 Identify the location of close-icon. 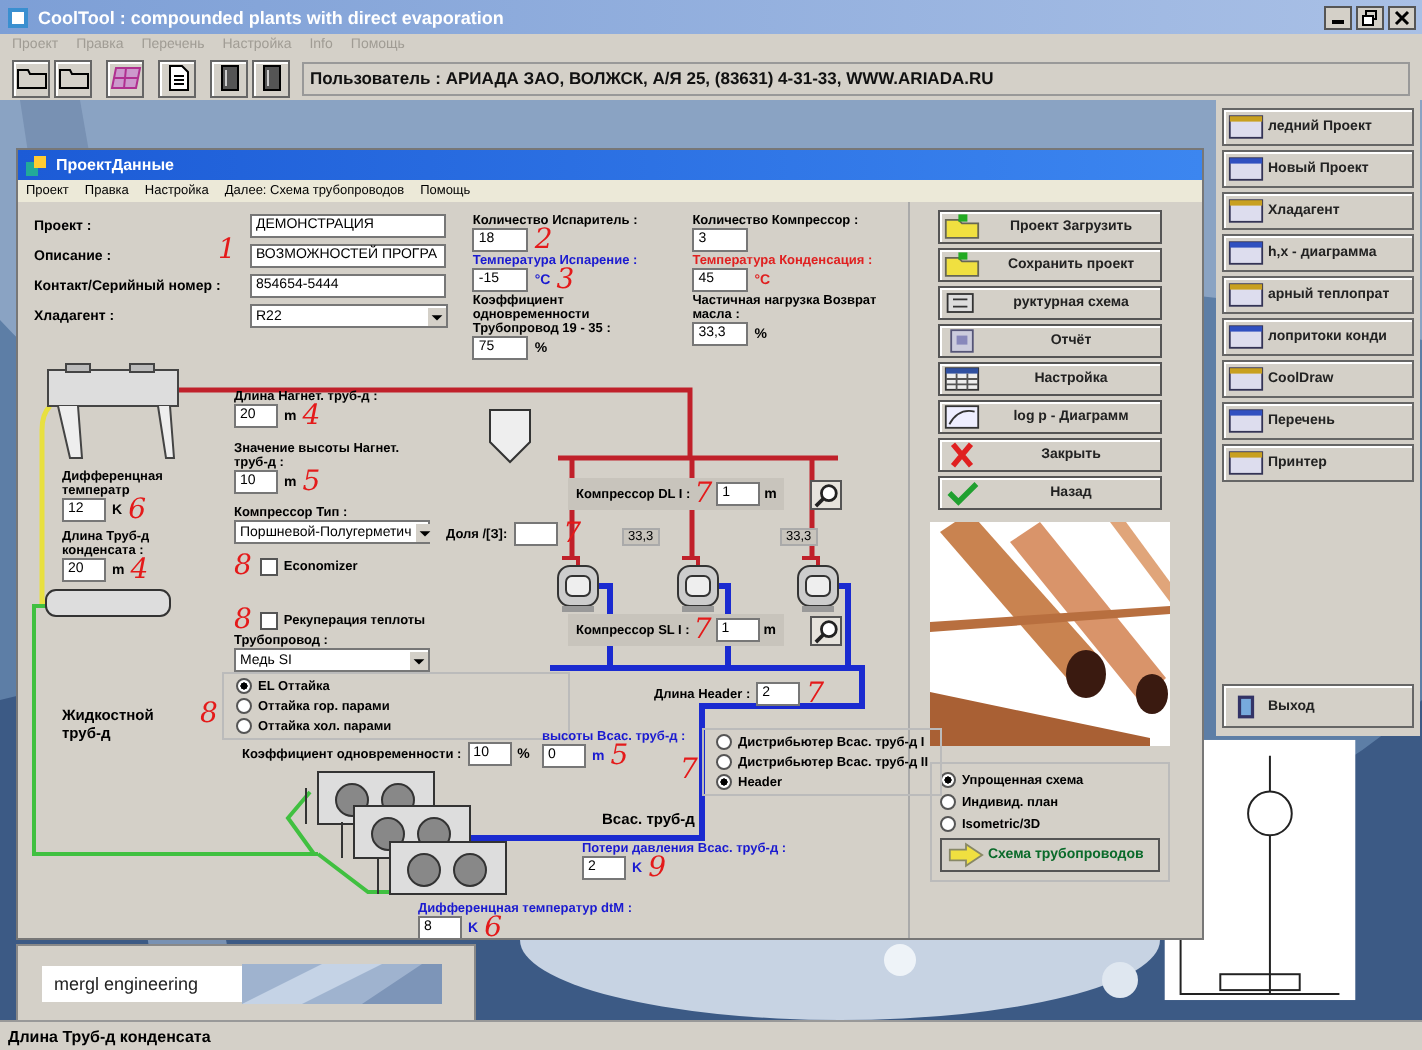
(1402, 17).